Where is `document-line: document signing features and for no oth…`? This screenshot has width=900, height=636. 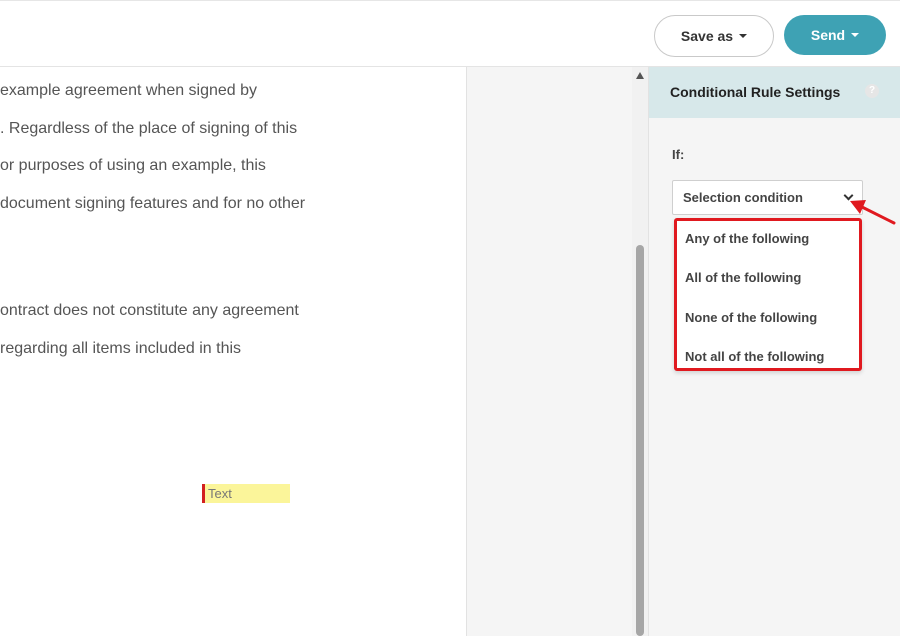 document-line: document signing features and for no oth… is located at coordinates (153, 203).